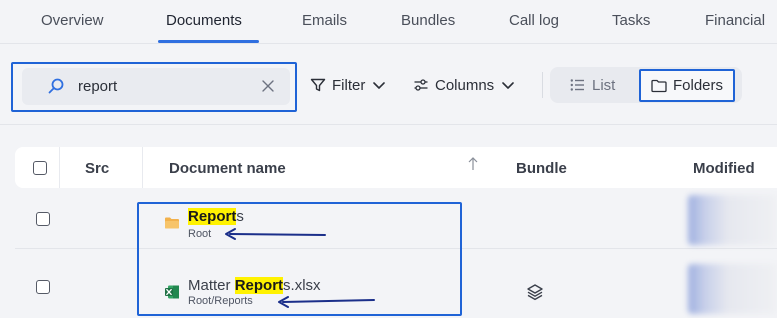 The height and width of the screenshot is (318, 777). Describe the element at coordinates (268, 86) in the screenshot. I see `clear-icon` at that location.